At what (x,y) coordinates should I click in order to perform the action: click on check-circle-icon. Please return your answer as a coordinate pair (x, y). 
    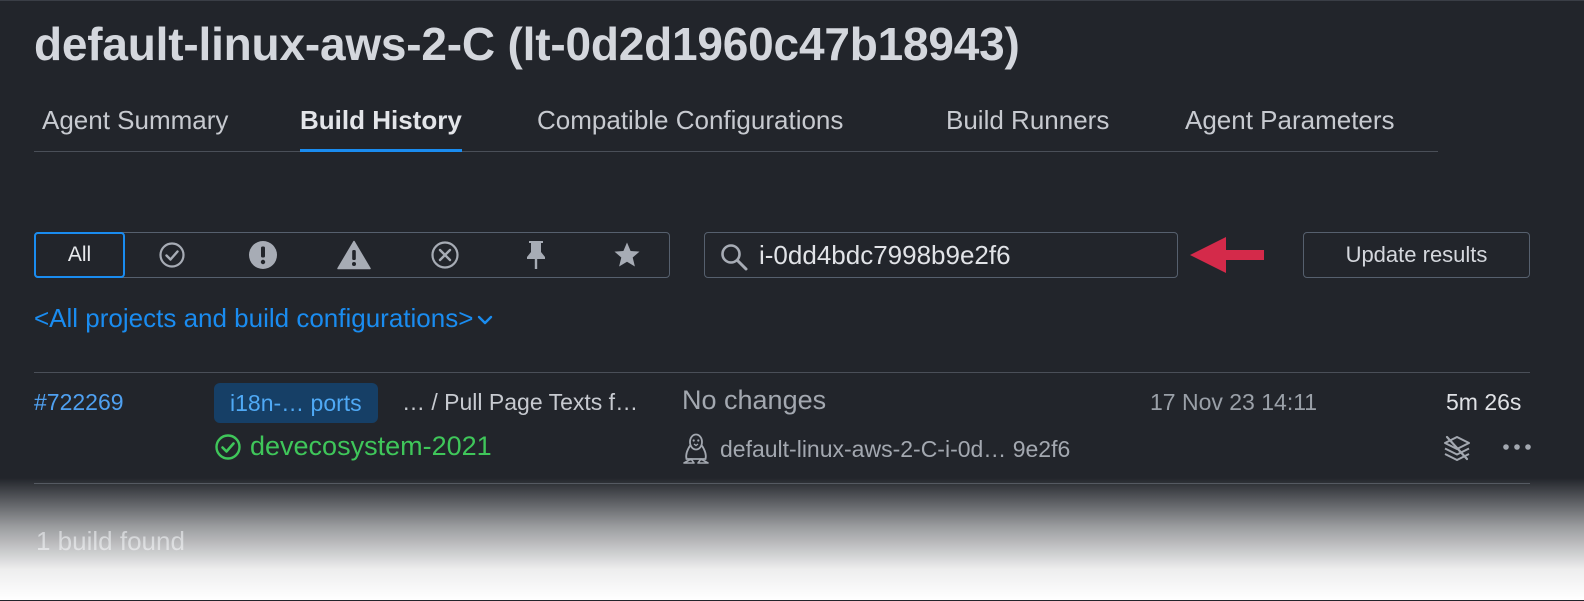
    Looking at the image, I should click on (171, 255).